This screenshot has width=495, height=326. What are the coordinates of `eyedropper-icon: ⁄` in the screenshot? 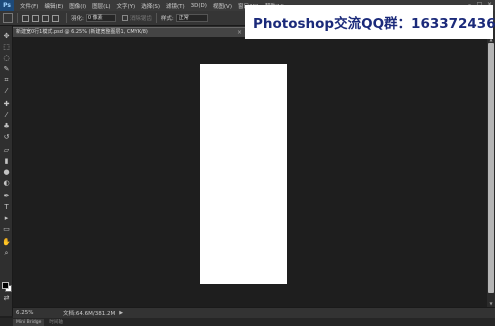 It's located at (6, 91).